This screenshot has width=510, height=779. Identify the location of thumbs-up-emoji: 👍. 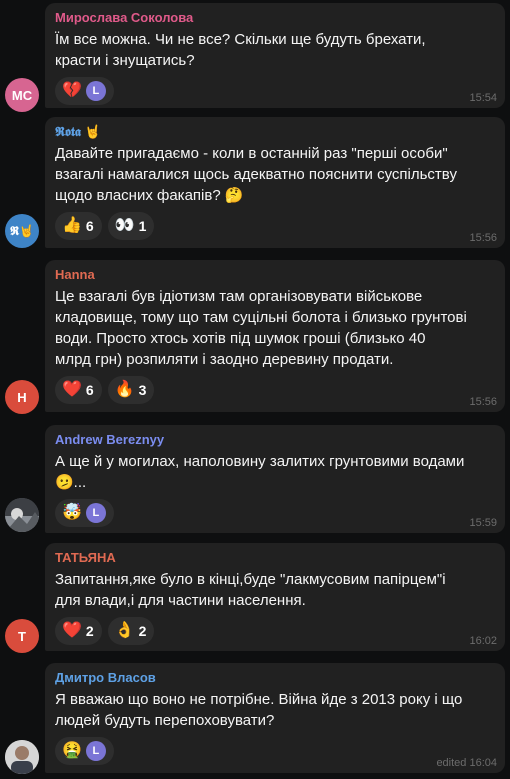
(72, 225).